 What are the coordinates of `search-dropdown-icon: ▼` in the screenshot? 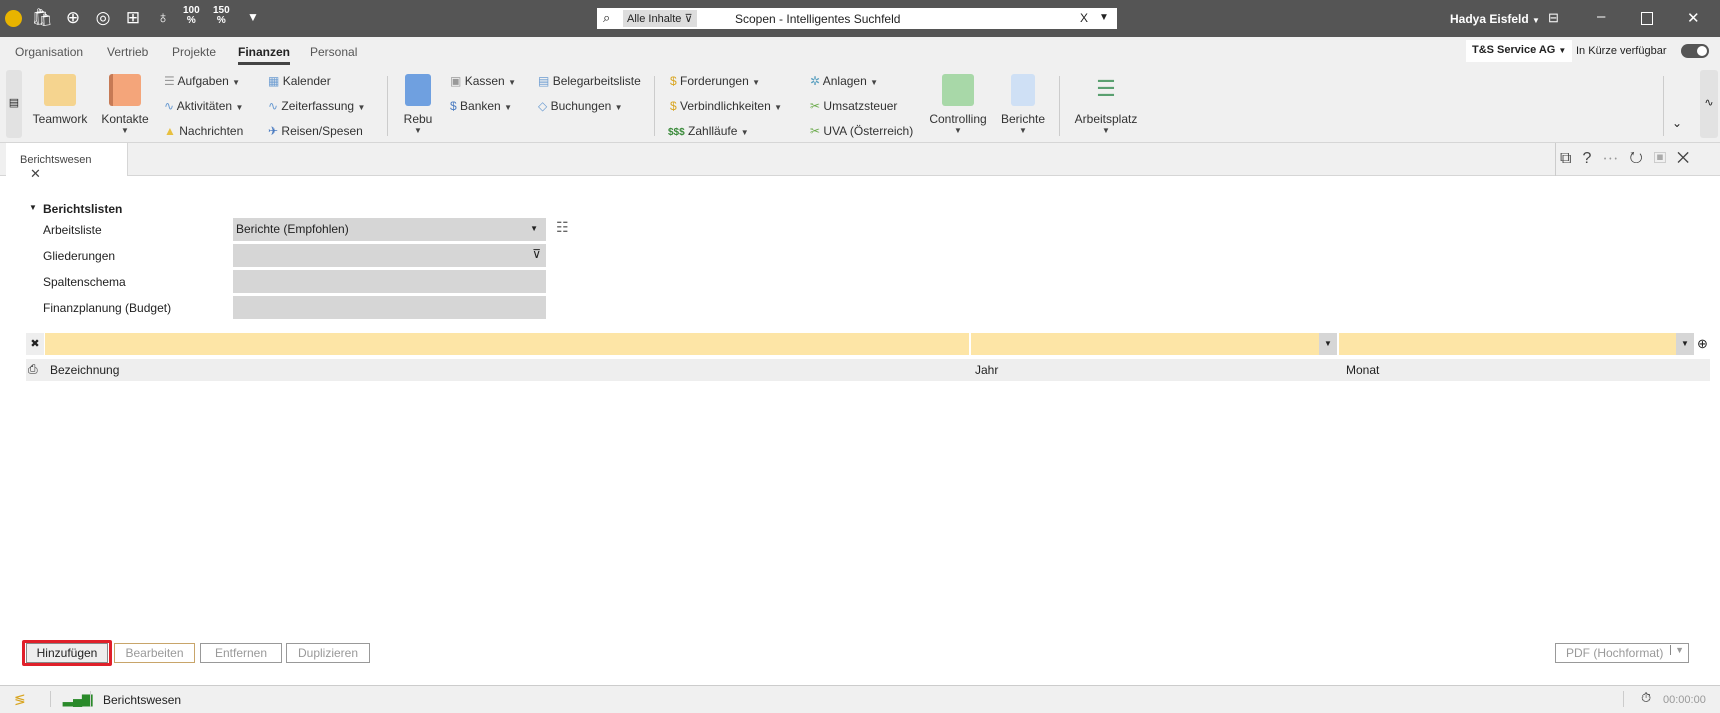 It's located at (1104, 17).